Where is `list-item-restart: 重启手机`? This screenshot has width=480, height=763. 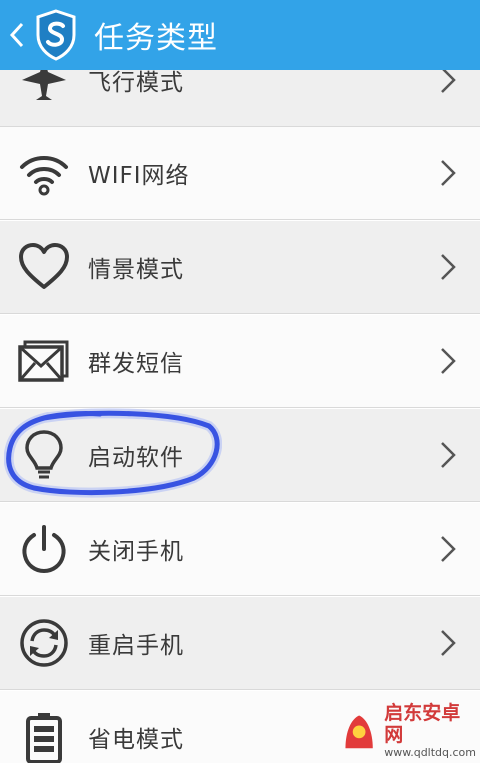
list-item-restart: 重启手机 is located at coordinates (240, 643).